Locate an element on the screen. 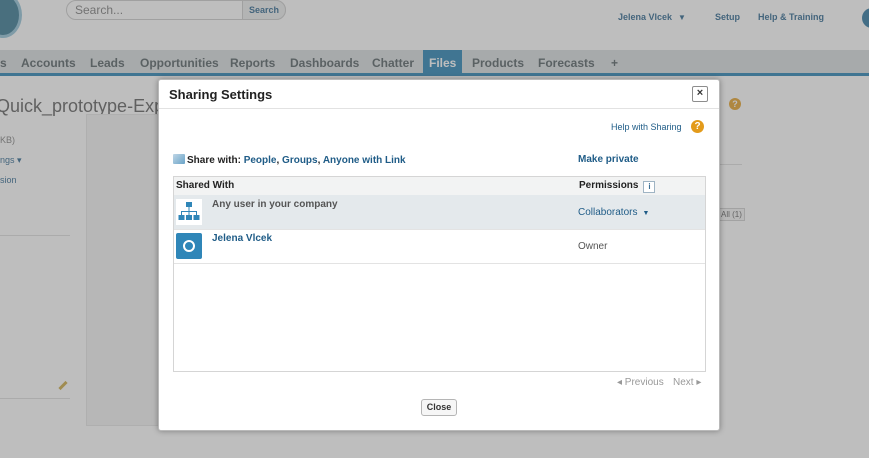 The width and height of the screenshot is (869, 458). table-header: Shared With Permissions i is located at coordinates (439, 186).